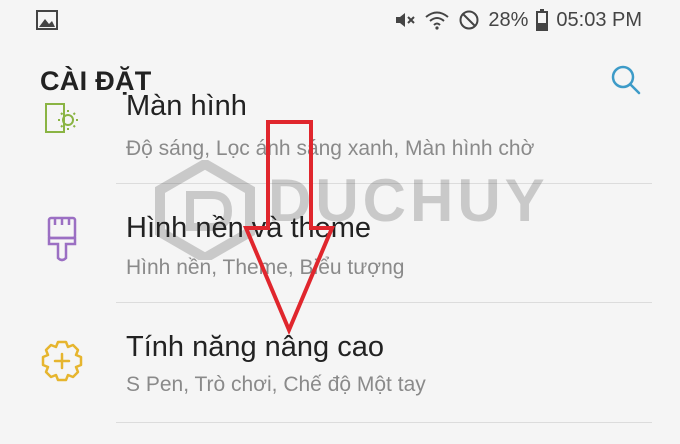 The width and height of the screenshot is (680, 444). I want to click on watermark-text: DUCHUY, so click(408, 200).